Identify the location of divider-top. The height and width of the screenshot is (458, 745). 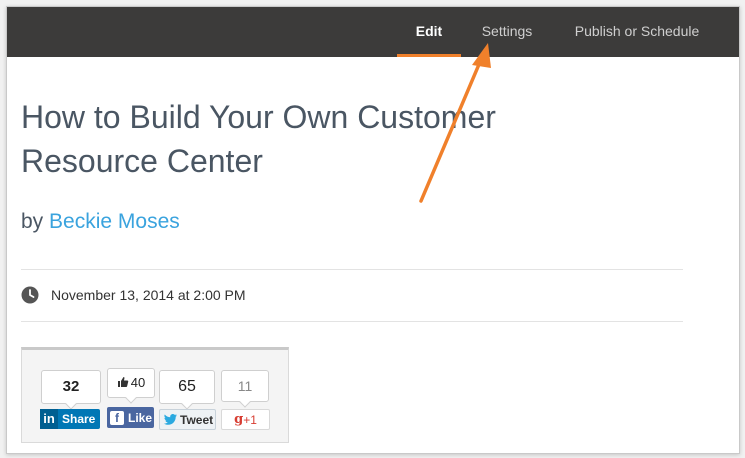
(352, 269).